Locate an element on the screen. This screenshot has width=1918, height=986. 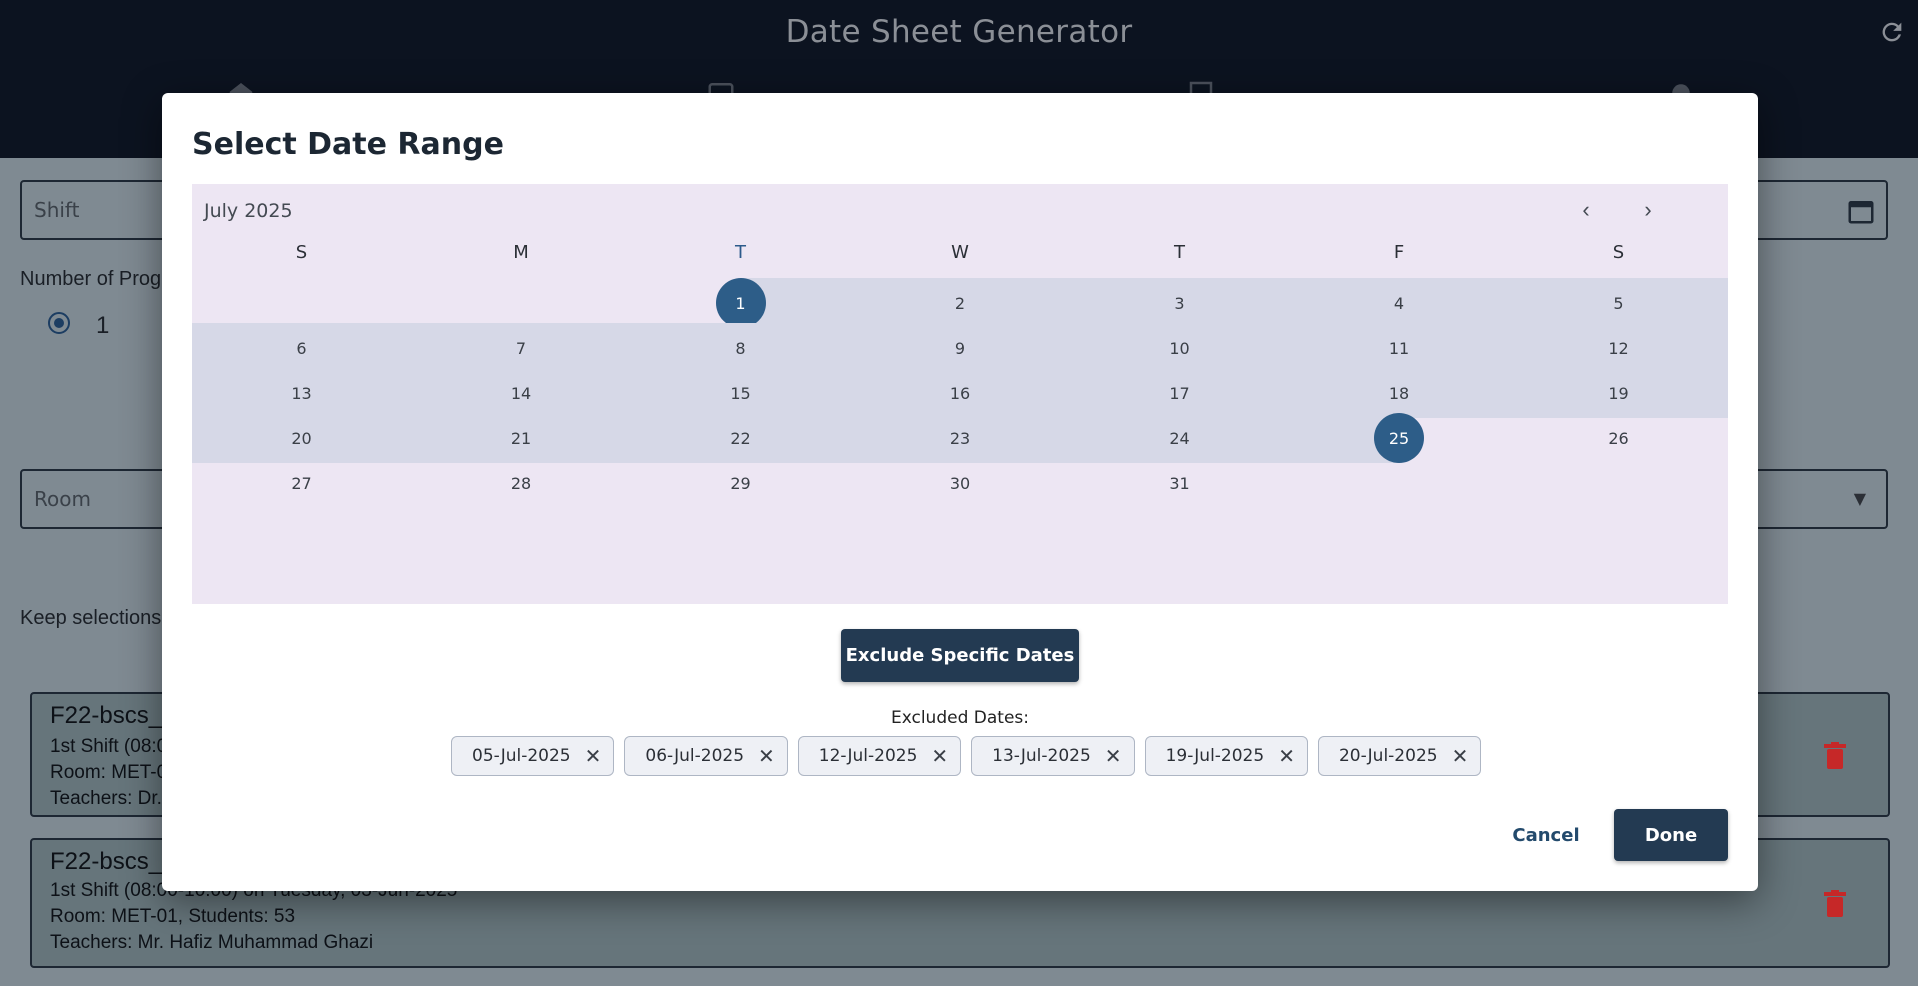
calendar-day: 27 is located at coordinates (302, 483).